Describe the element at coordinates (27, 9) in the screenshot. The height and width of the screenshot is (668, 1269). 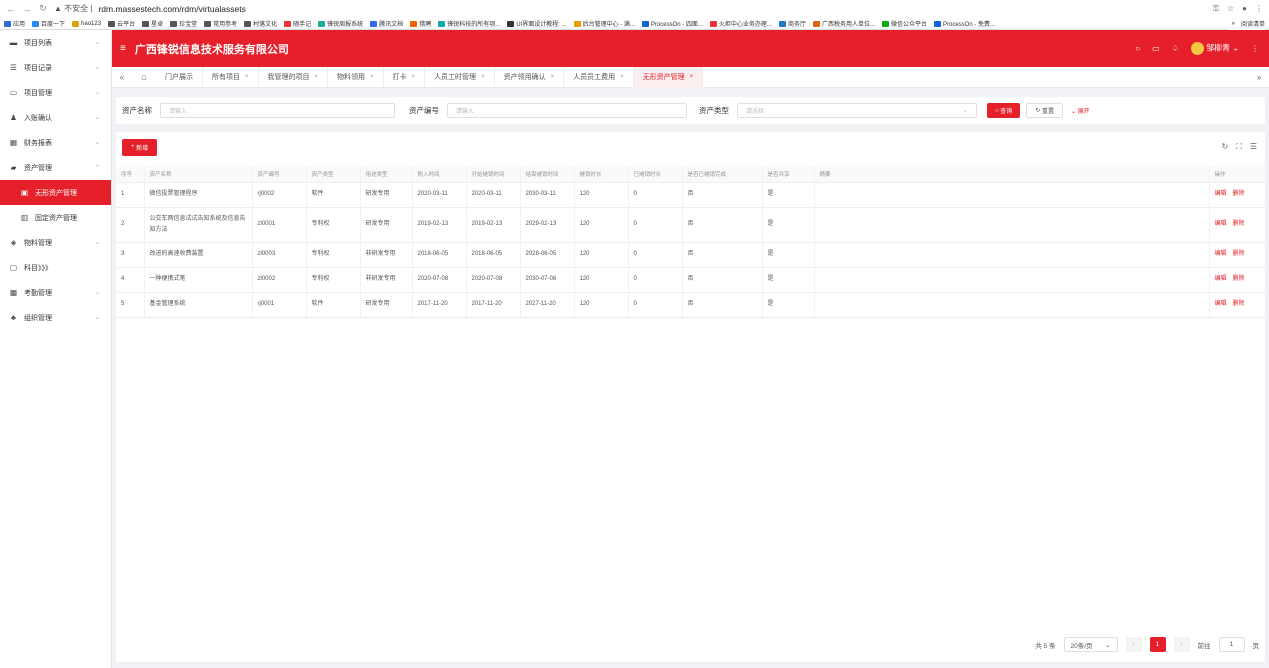
I see `forward-icon: →` at that location.